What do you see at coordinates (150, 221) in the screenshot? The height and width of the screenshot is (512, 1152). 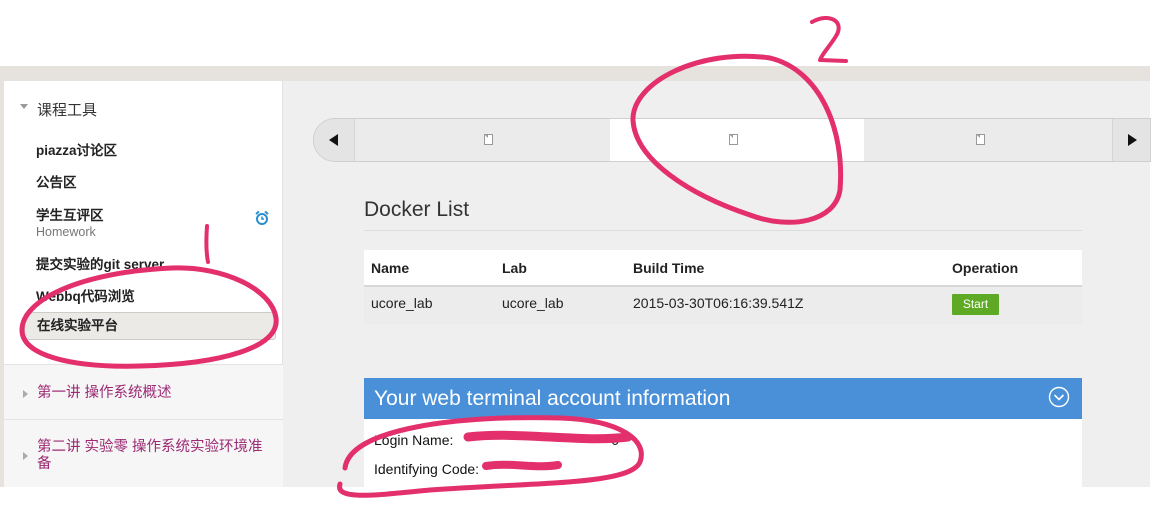 I see `sidebar-item-peer-review: 学生互评区 Homework` at bounding box center [150, 221].